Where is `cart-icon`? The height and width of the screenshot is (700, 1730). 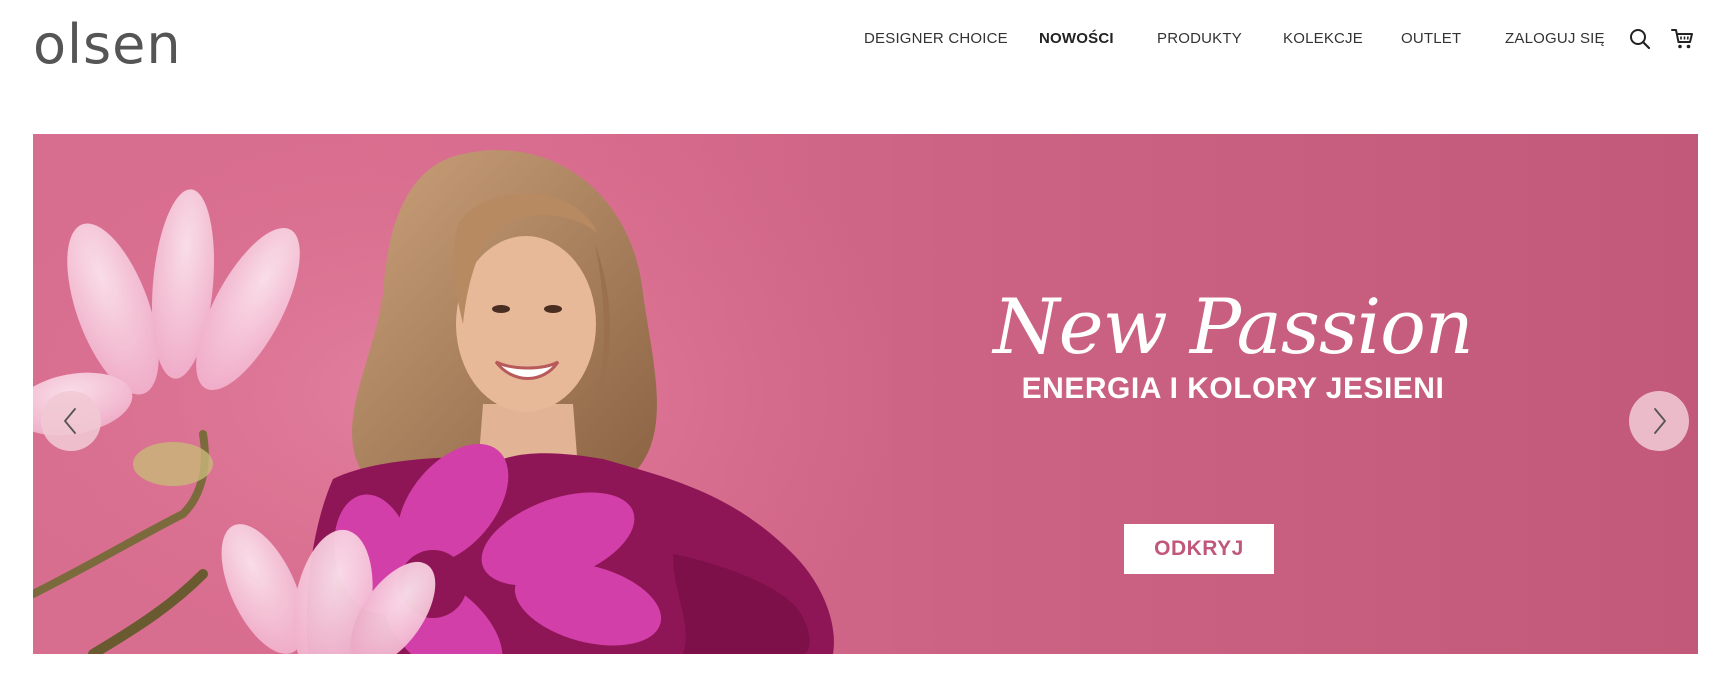 cart-icon is located at coordinates (1683, 39).